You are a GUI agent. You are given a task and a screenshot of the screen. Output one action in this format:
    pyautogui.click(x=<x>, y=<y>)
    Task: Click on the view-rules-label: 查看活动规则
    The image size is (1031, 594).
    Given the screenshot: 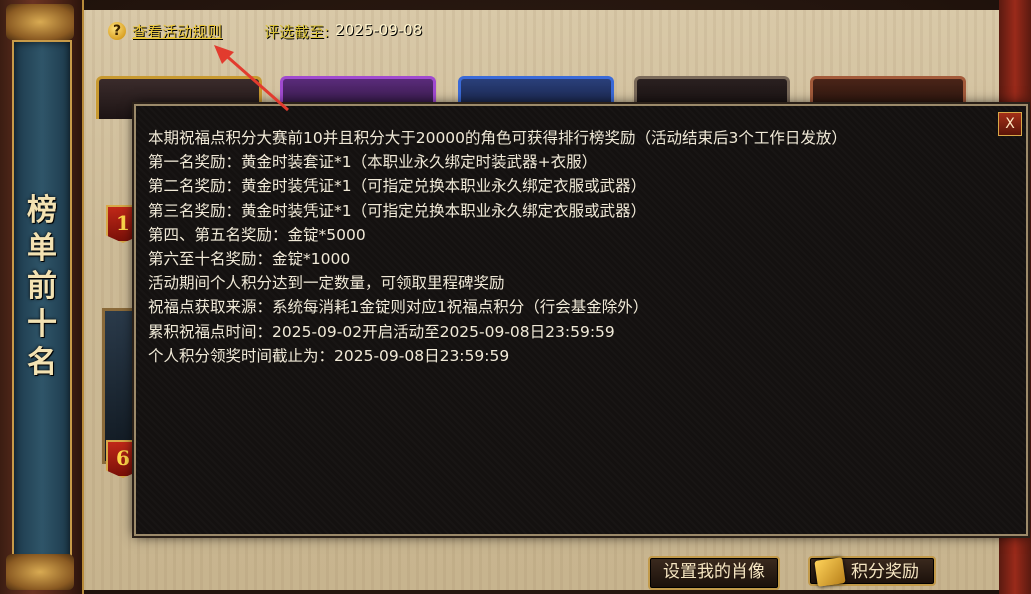 What is the action you would take?
    pyautogui.click(x=177, y=31)
    